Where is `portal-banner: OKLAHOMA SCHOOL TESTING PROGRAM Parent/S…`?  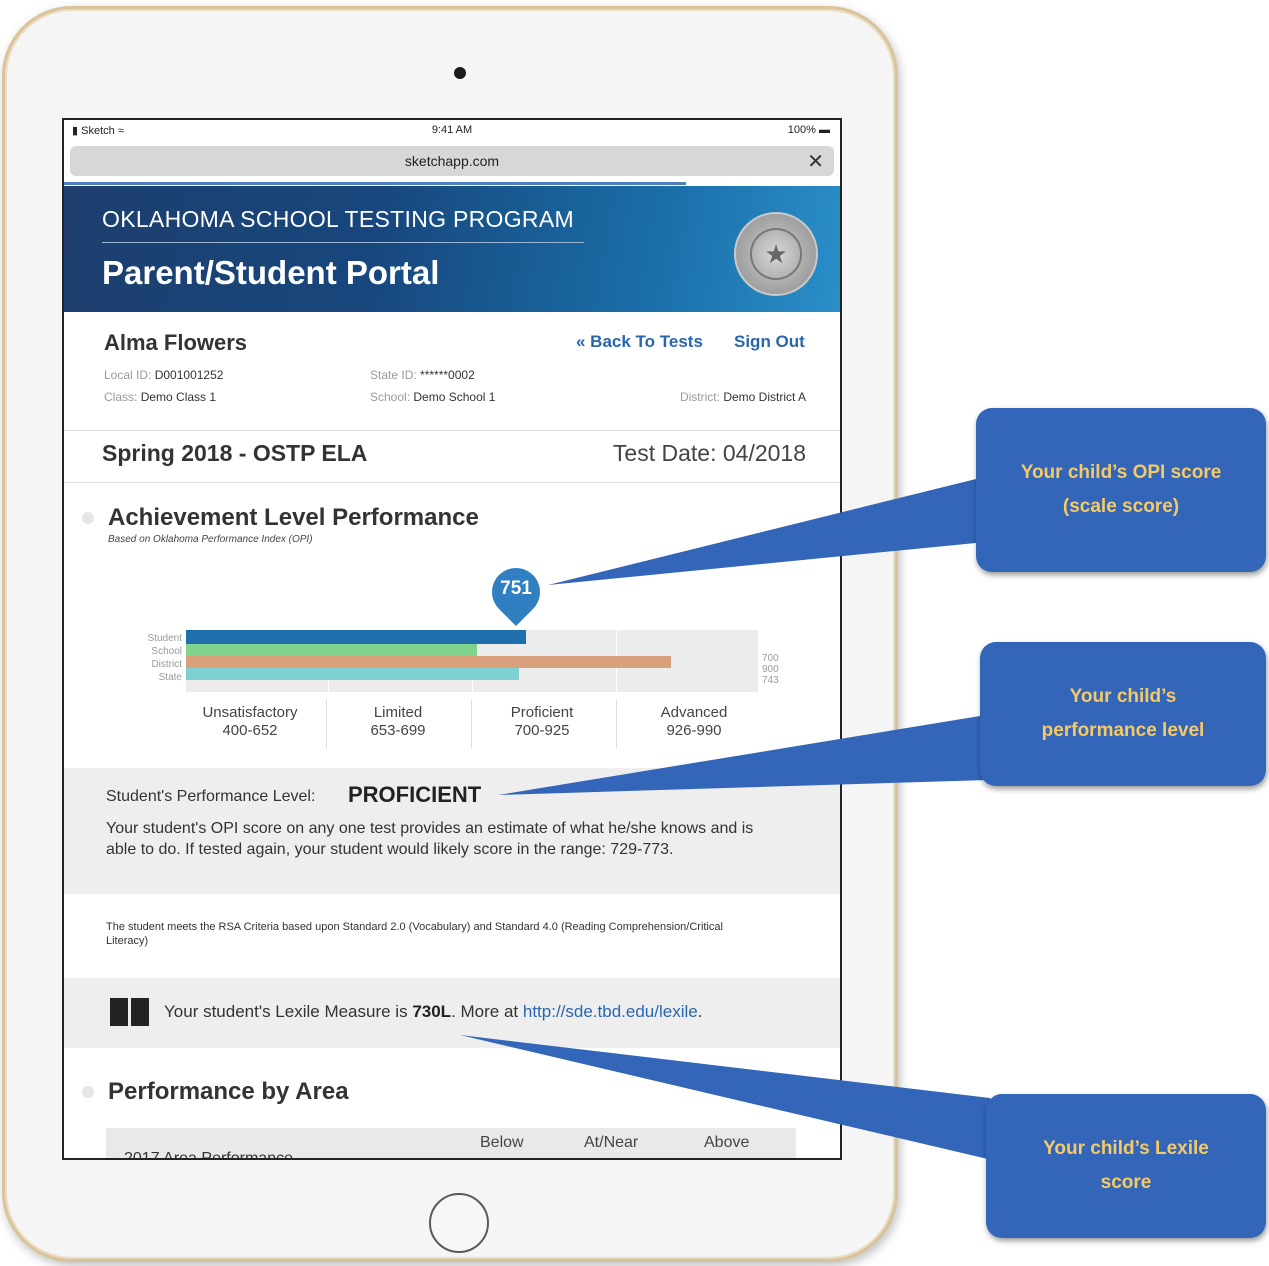
portal-banner: OKLAHOMA SCHOOL TESTING PROGRAM Parent/S… is located at coordinates (452, 249).